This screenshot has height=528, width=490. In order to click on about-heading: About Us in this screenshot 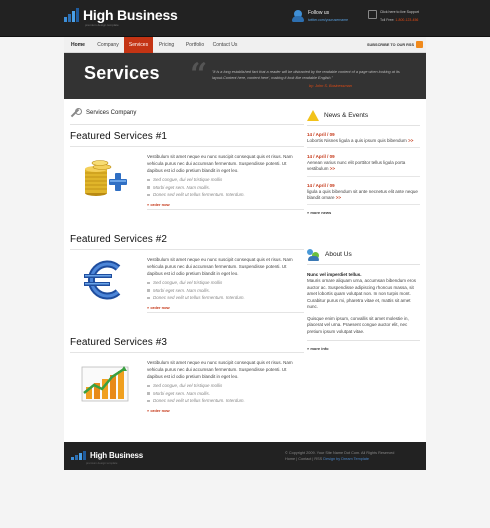, I will do `click(363, 254)`.